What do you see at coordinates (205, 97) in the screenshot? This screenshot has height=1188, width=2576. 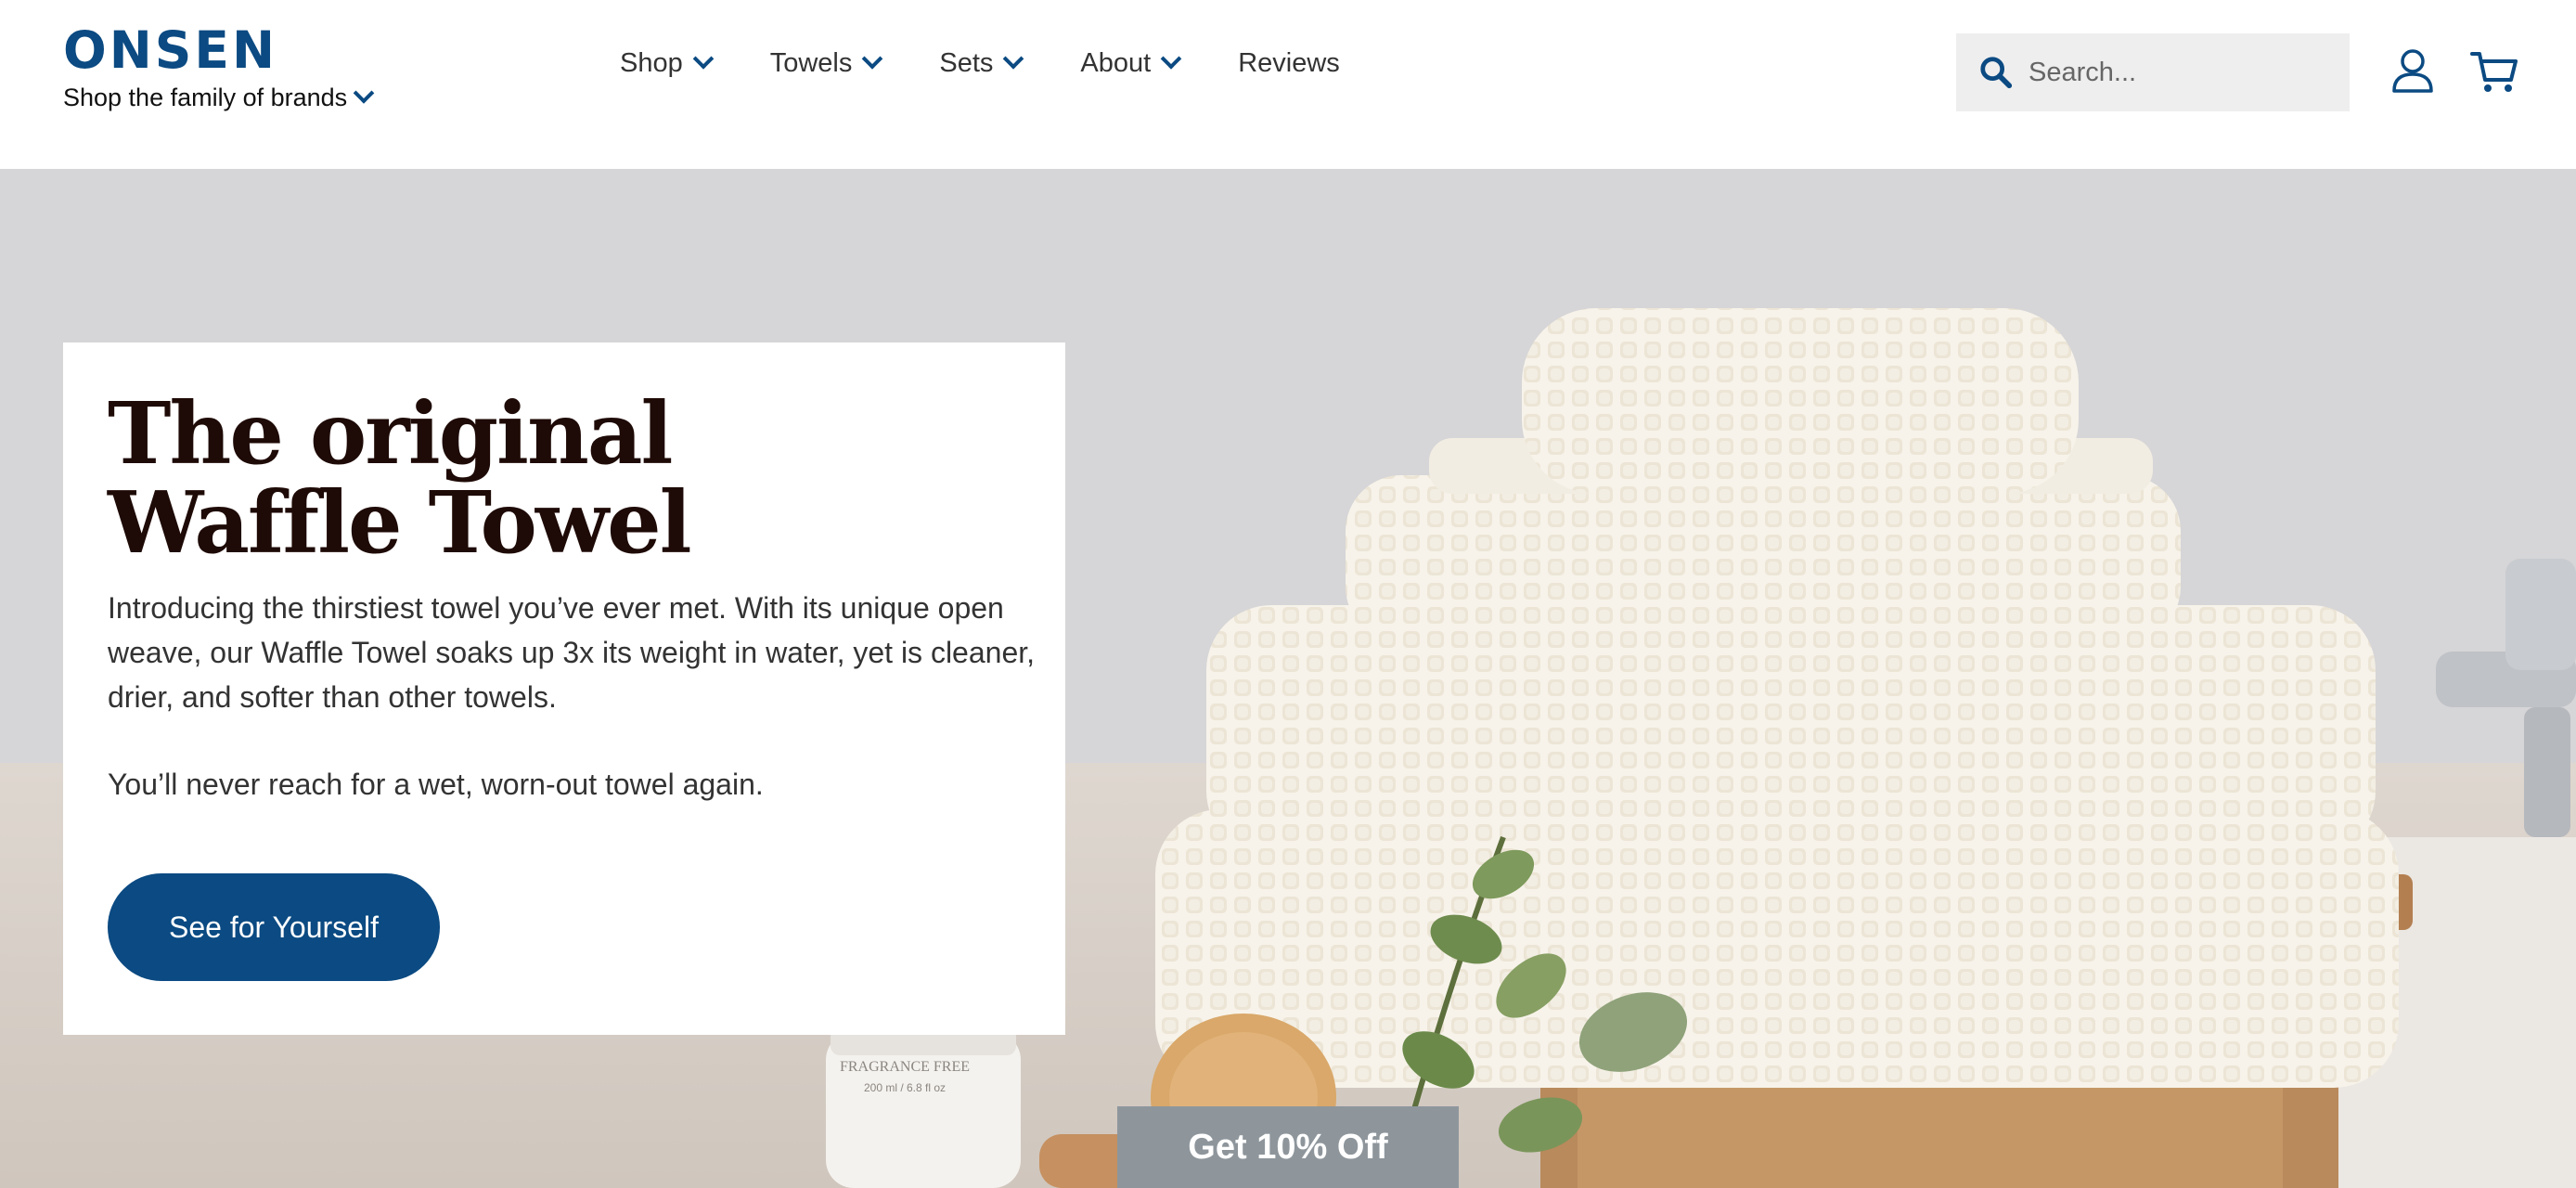 I see `family-of-brands-label: Shop the family of brands` at bounding box center [205, 97].